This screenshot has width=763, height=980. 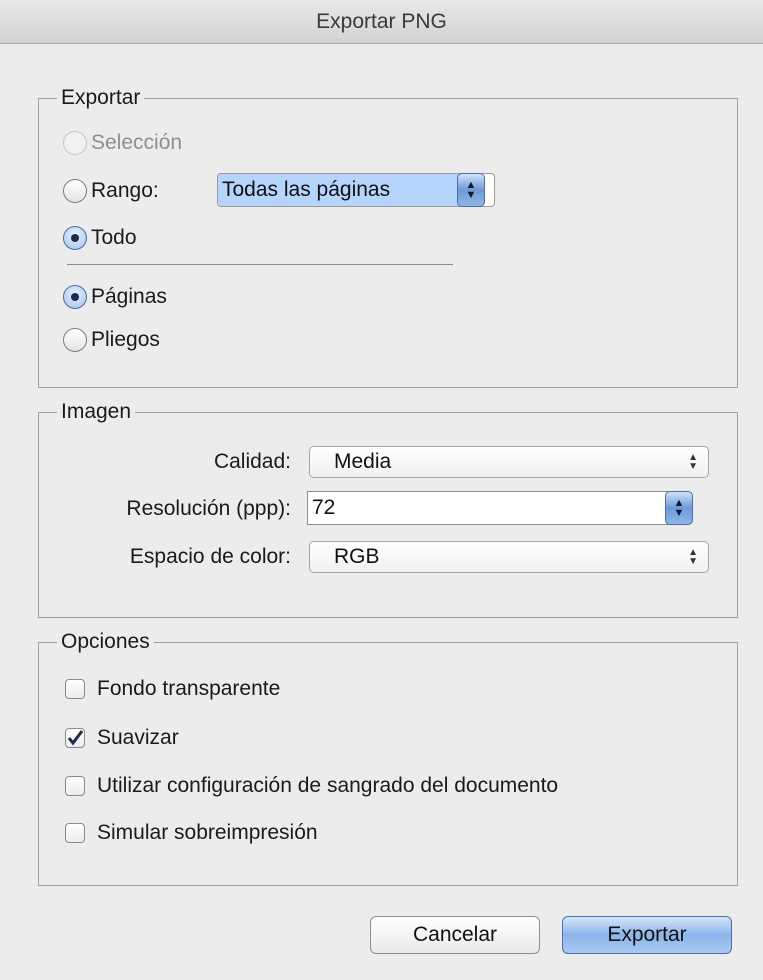 What do you see at coordinates (75, 340) in the screenshot?
I see `radio-pliegos-button` at bounding box center [75, 340].